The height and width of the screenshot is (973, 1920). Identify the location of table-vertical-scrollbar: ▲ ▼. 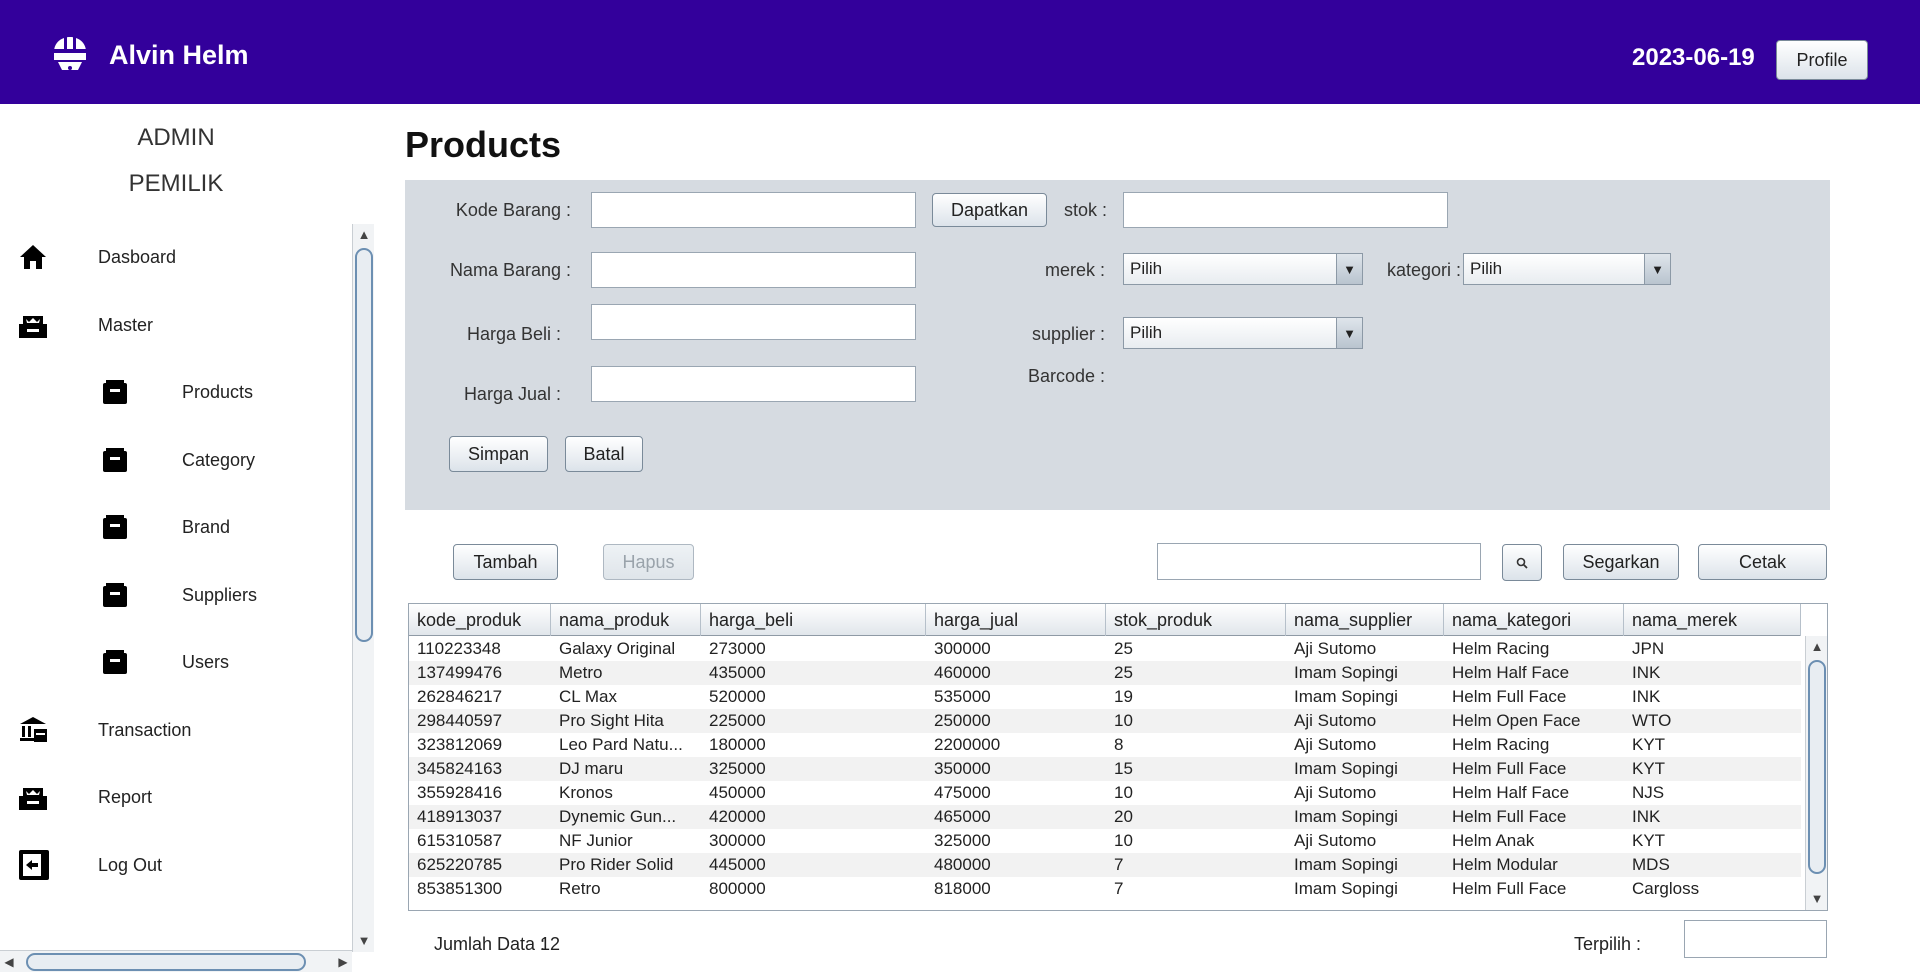
(1816, 773).